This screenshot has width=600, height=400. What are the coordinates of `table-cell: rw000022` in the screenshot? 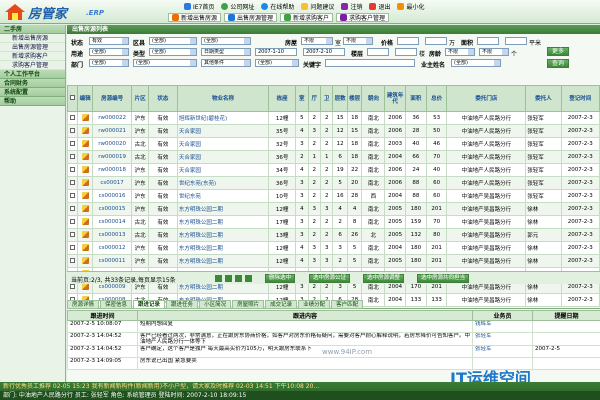 It's located at (112, 118).